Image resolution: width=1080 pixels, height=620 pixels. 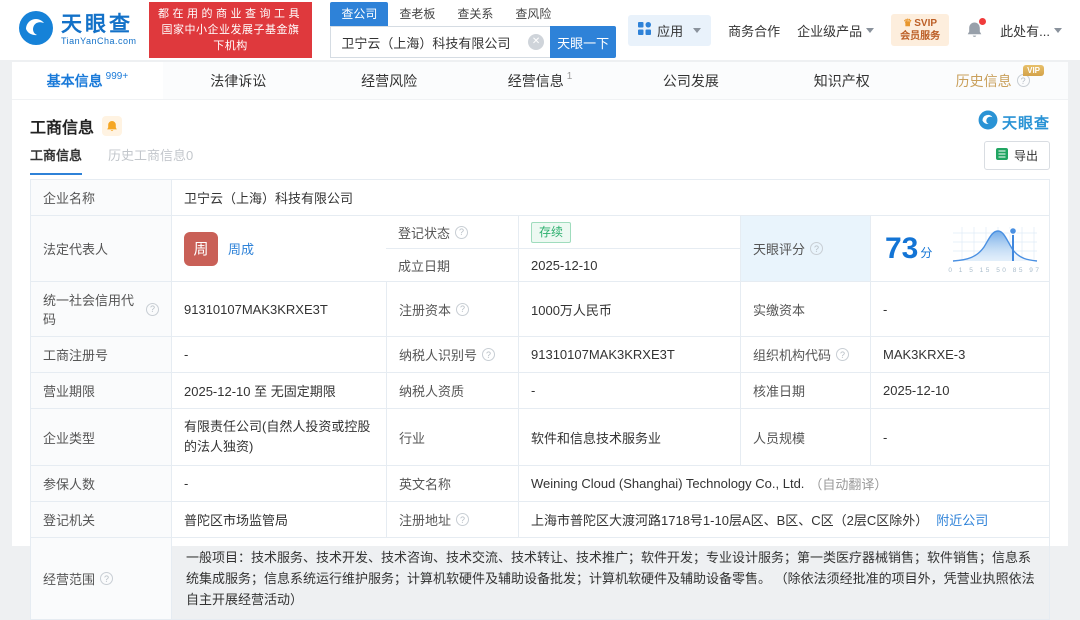 What do you see at coordinates (117, 76) in the screenshot?
I see `tab-count-badge: 999+` at bounding box center [117, 76].